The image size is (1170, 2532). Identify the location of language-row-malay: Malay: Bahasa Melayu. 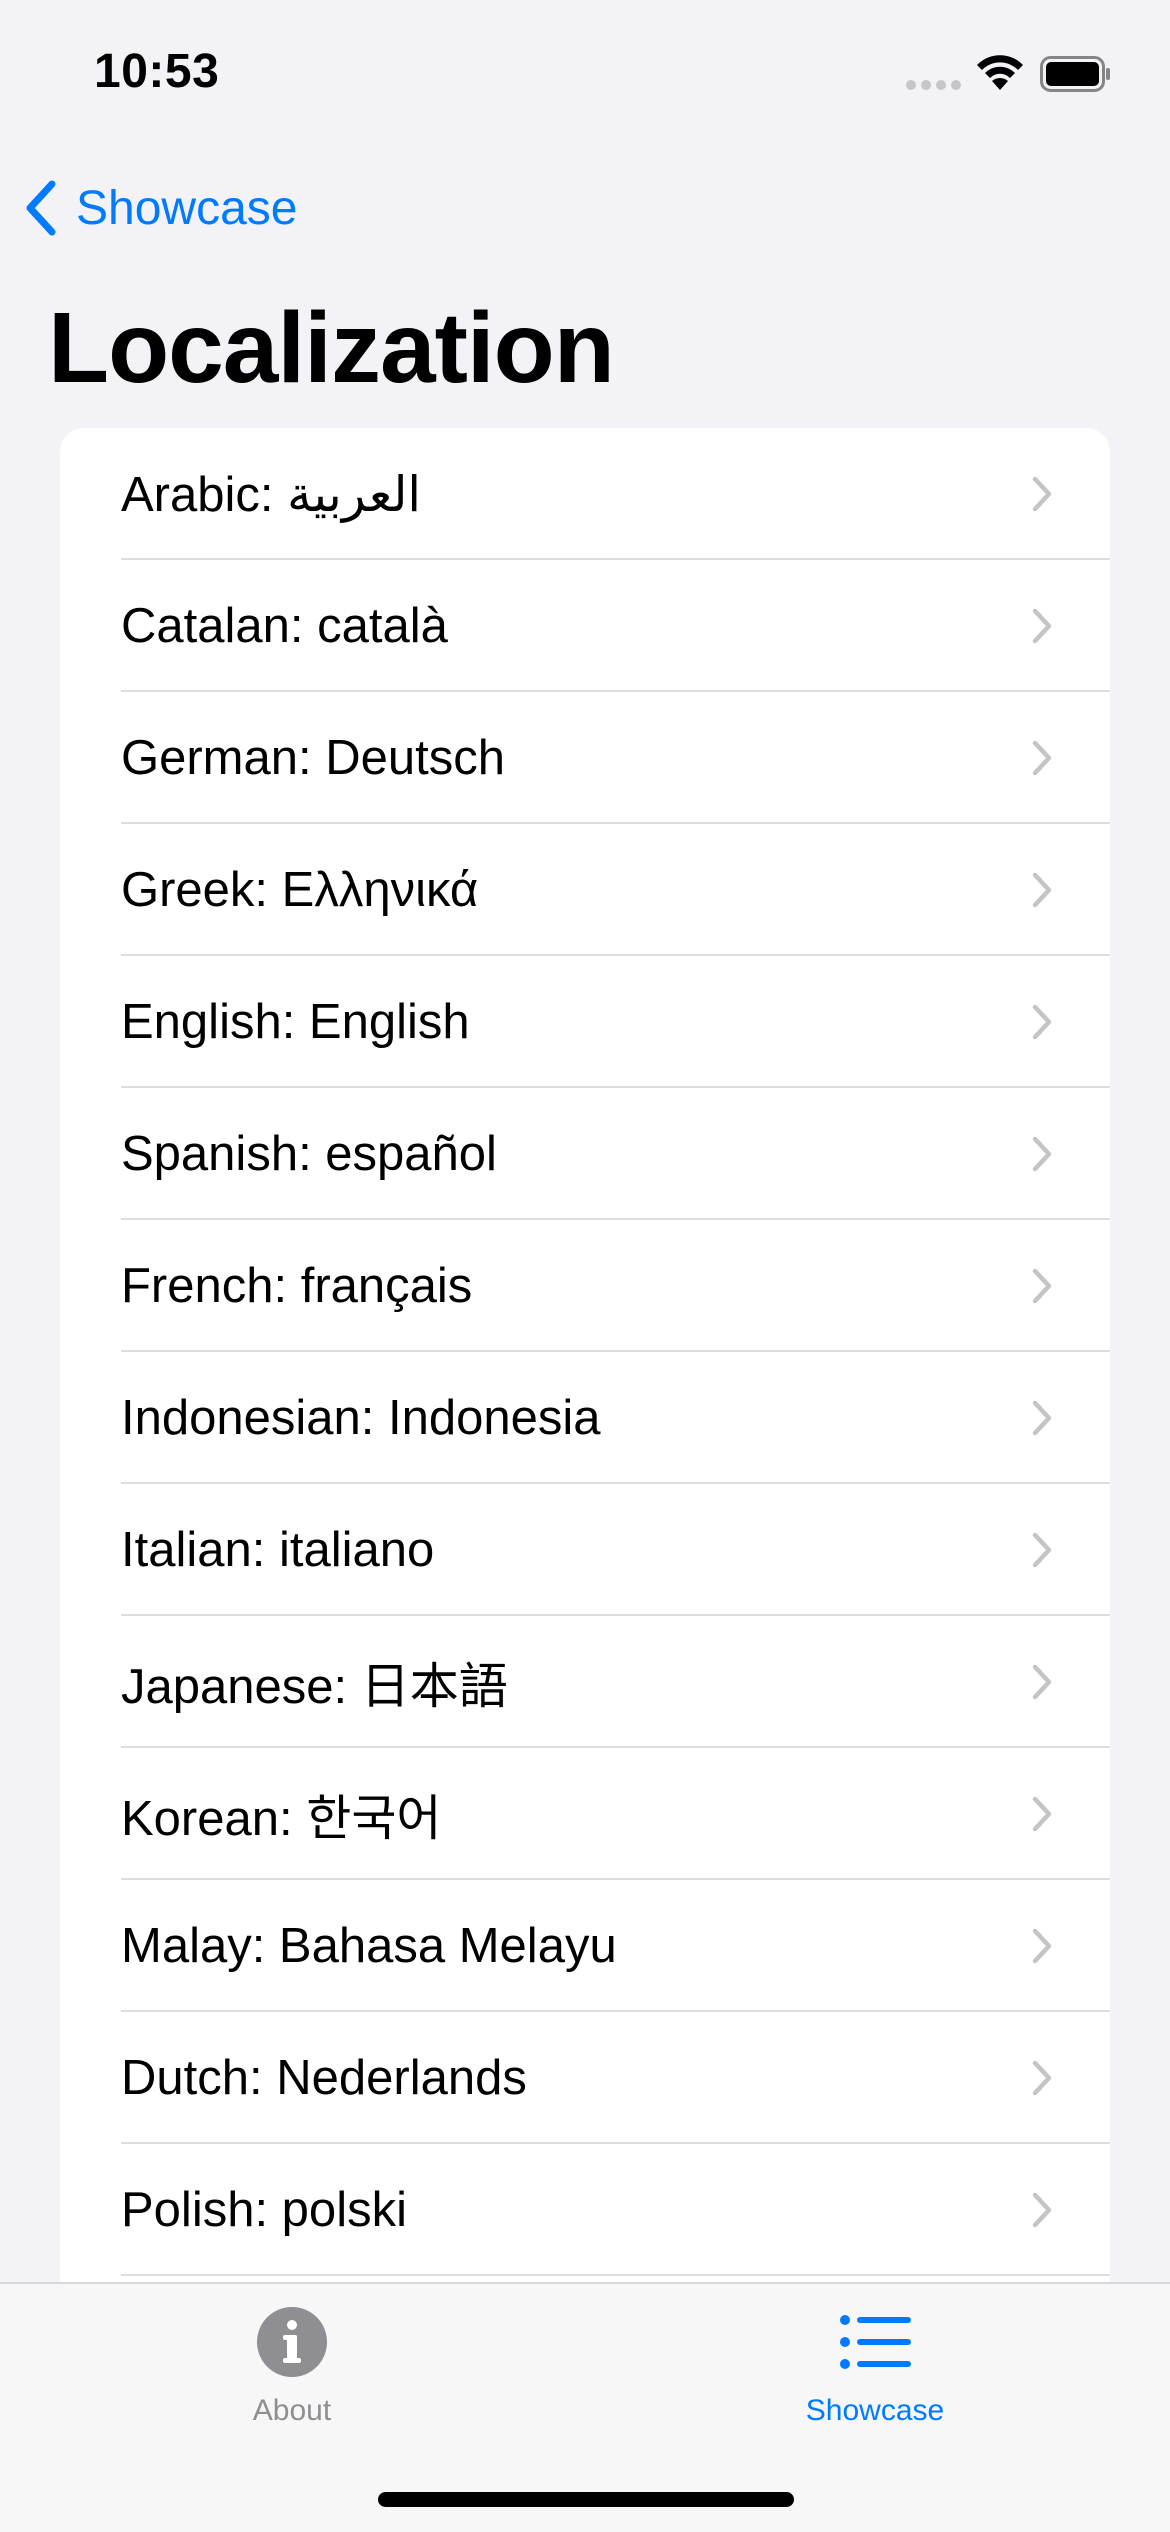
(585, 1946).